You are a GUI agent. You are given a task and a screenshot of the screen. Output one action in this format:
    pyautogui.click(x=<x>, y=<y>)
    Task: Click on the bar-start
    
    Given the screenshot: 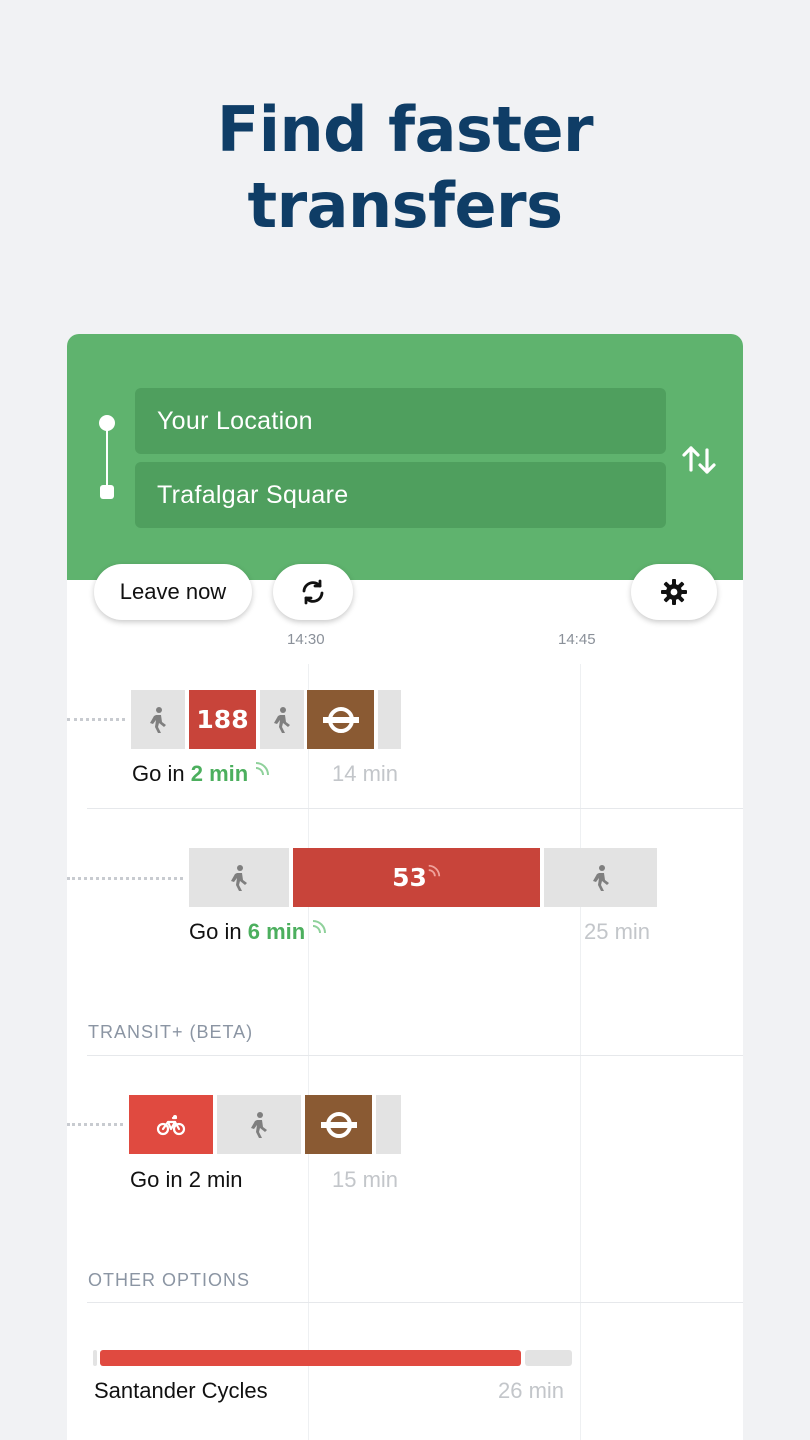 What is the action you would take?
    pyautogui.click(x=95, y=1358)
    